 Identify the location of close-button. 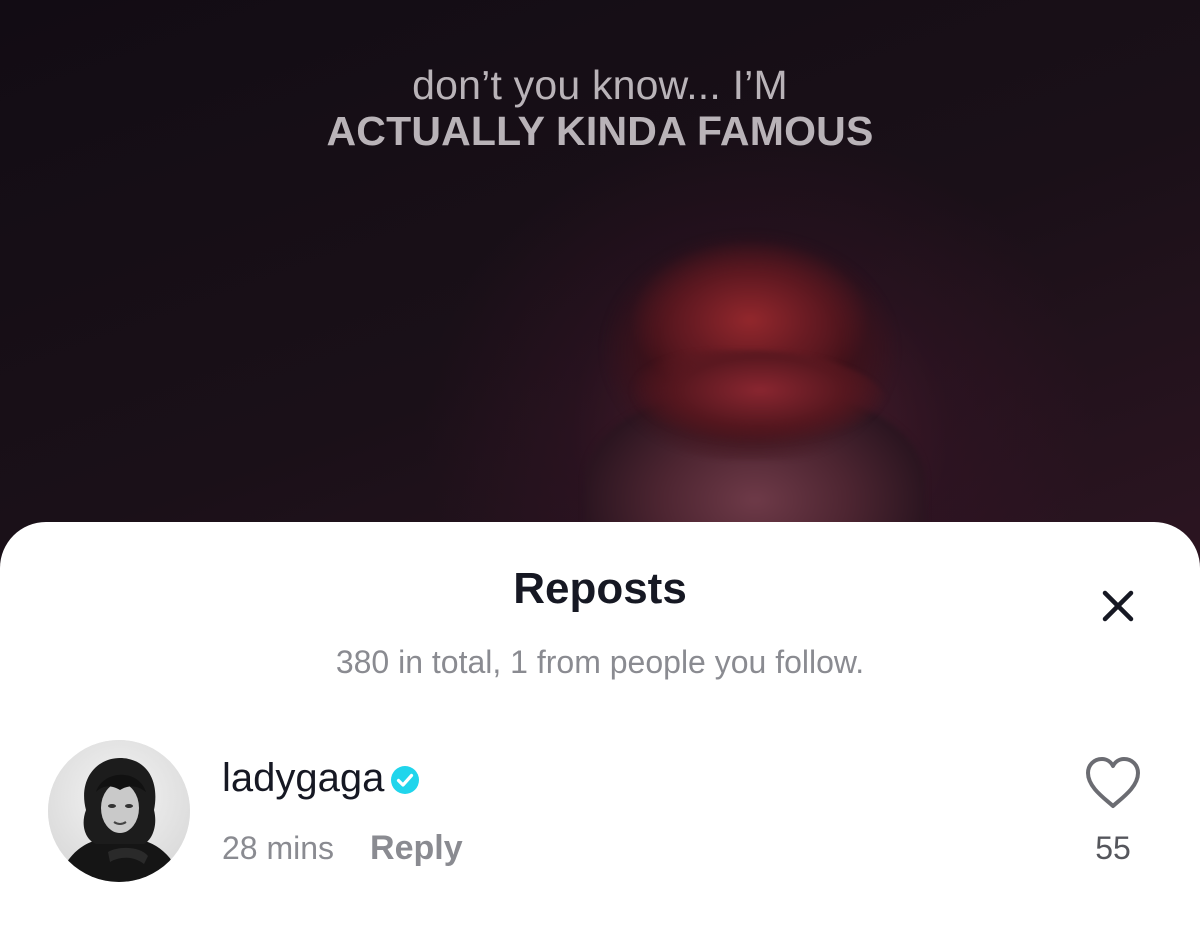
(1118, 606).